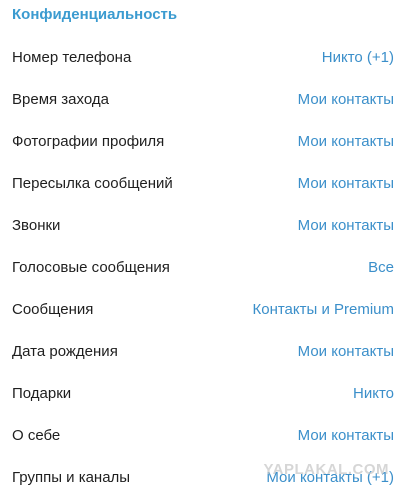 The image size is (413, 503). Describe the element at coordinates (60, 99) in the screenshot. I see `setting-label: Время захода` at that location.